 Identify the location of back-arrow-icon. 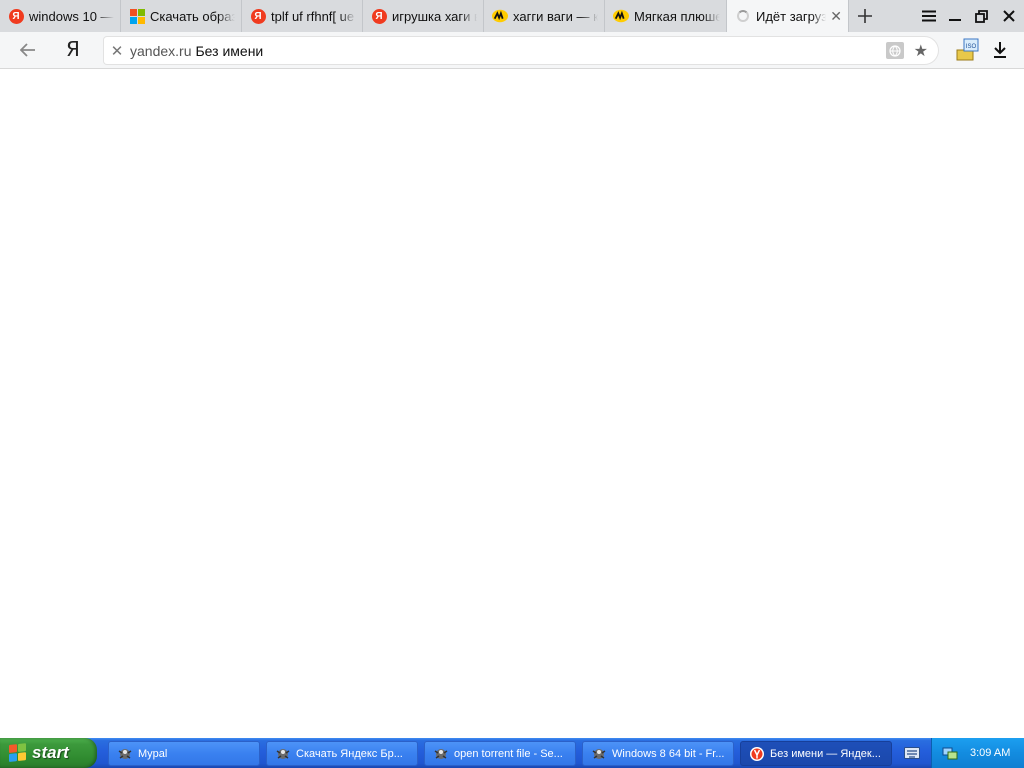
(27, 50).